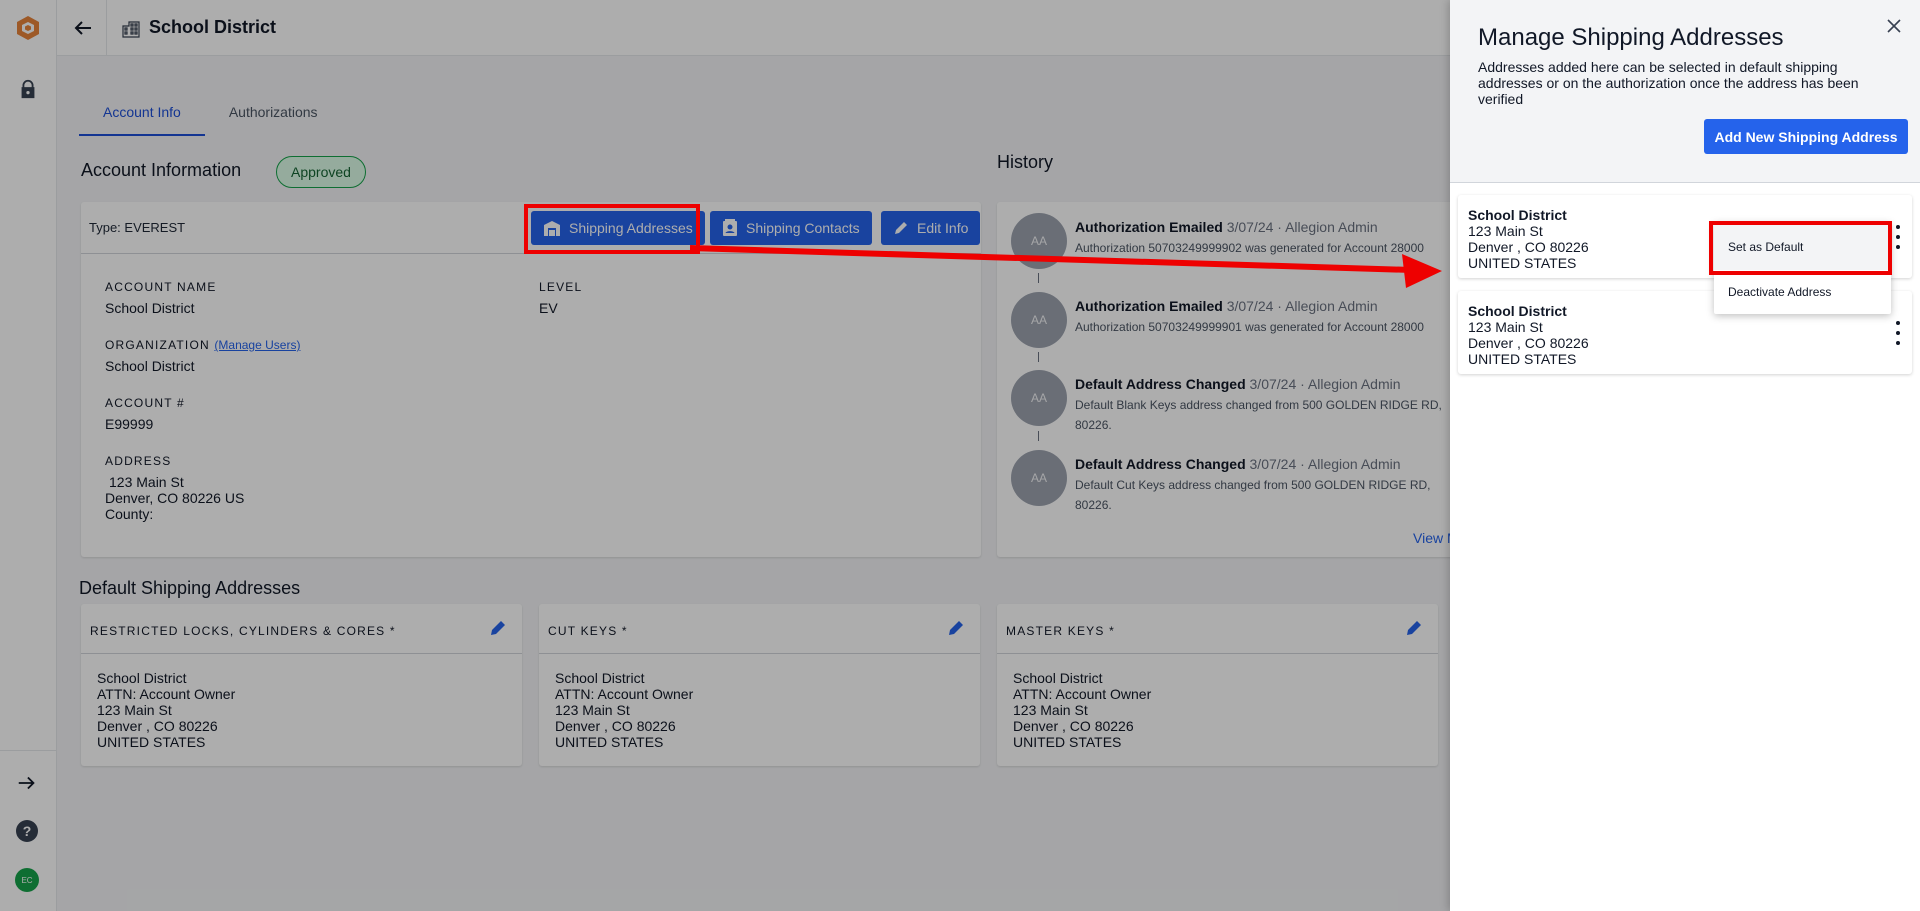 This screenshot has height=911, width=1920. What do you see at coordinates (612, 229) in the screenshot?
I see `highlight-box-shipping-addresses` at bounding box center [612, 229].